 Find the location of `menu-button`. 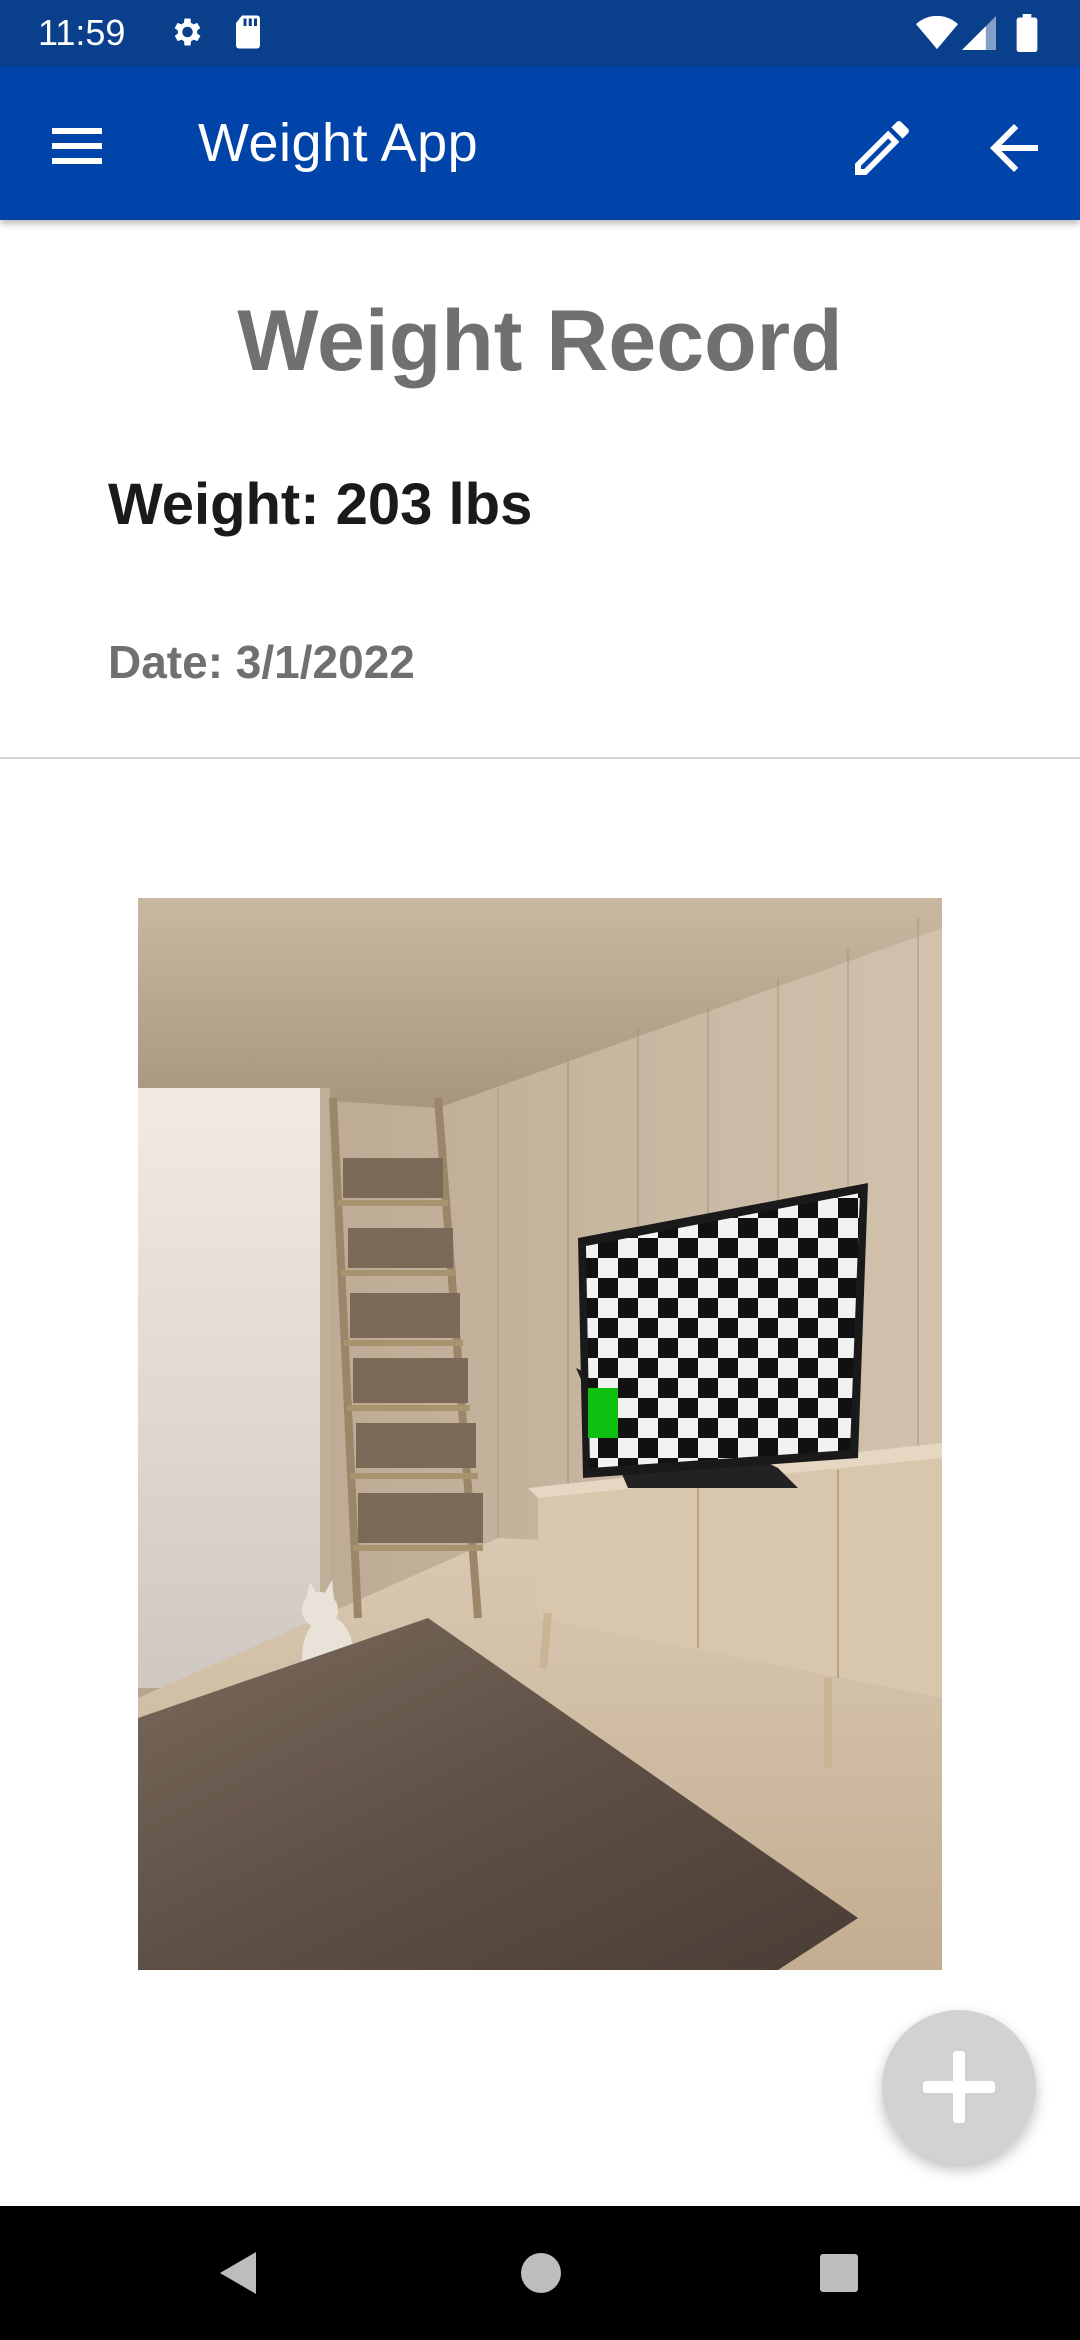

menu-button is located at coordinates (76, 146).